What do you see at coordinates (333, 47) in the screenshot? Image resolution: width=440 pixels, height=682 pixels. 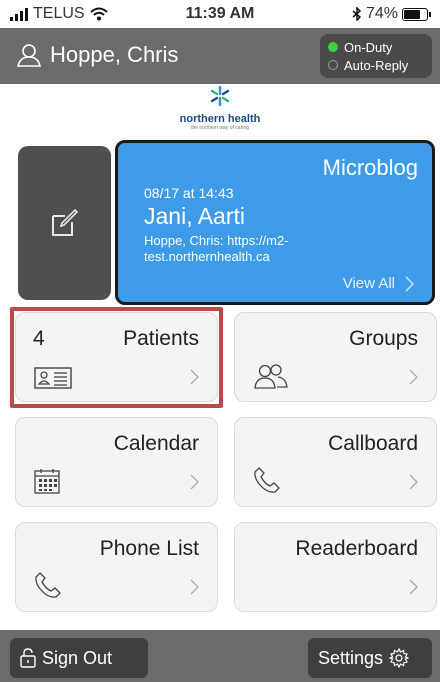 I see `on-duty-indicator-icon` at bounding box center [333, 47].